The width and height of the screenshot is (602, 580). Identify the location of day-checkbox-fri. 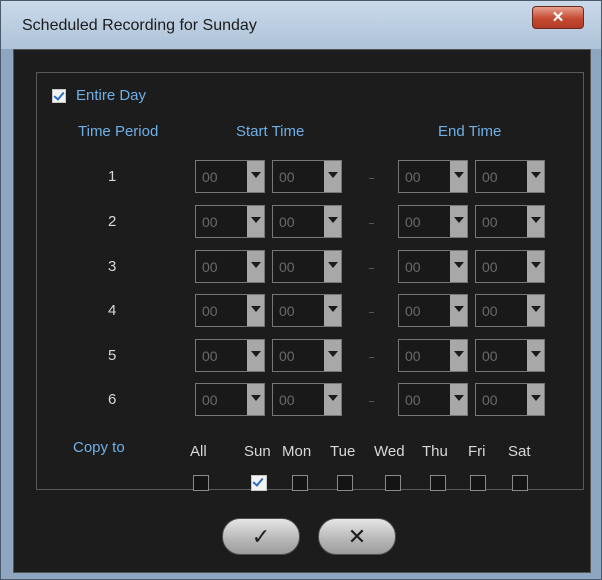
(478, 483).